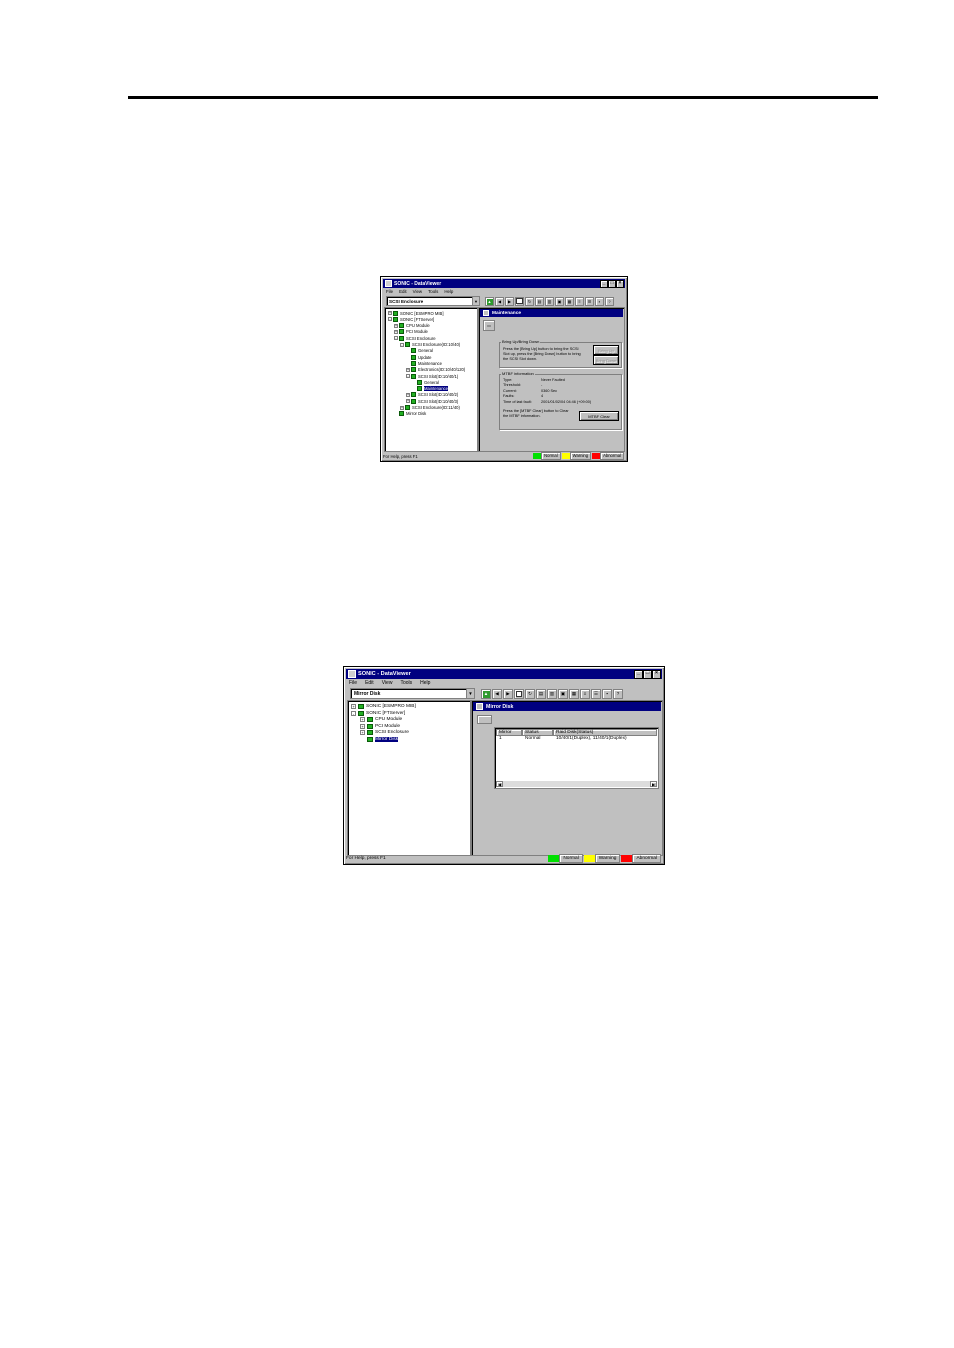 This screenshot has height=1348, width=954. I want to click on bring-up-button: Bring Up, so click(606, 350).